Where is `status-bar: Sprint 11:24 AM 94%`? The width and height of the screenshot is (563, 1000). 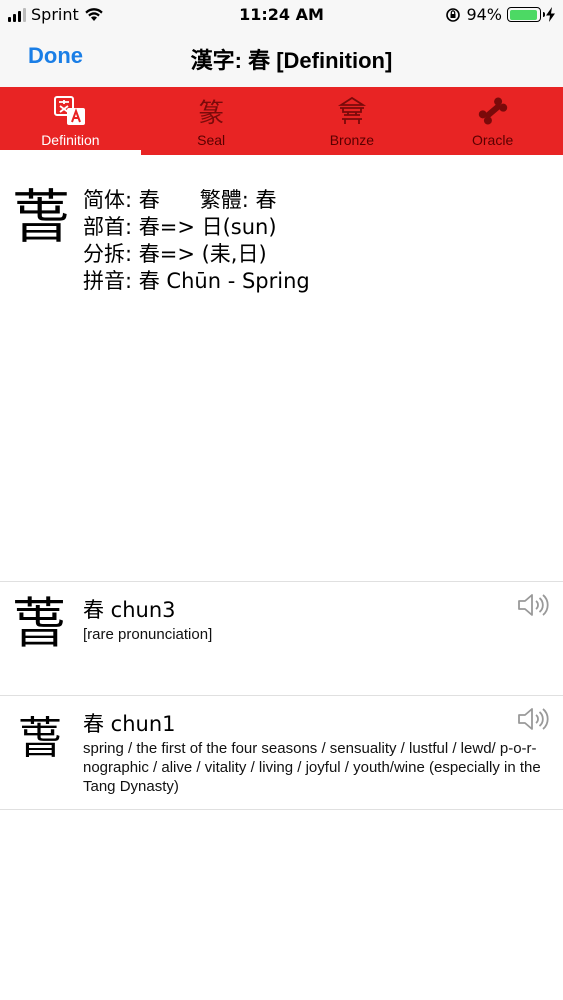
status-bar: Sprint 11:24 AM 94% is located at coordinates (281, 15).